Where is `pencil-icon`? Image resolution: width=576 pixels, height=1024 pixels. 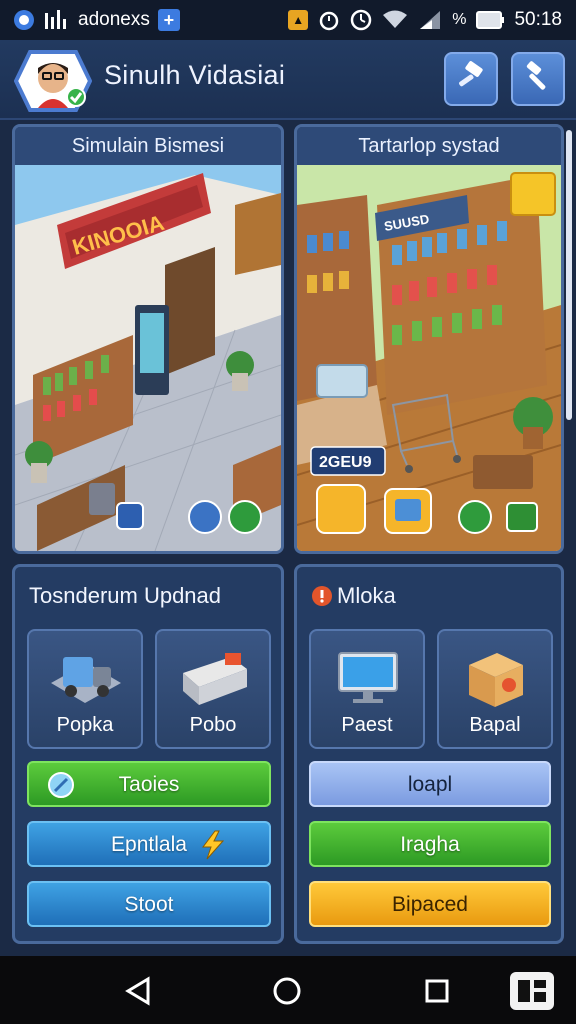
pencil-icon is located at coordinates (61, 793).